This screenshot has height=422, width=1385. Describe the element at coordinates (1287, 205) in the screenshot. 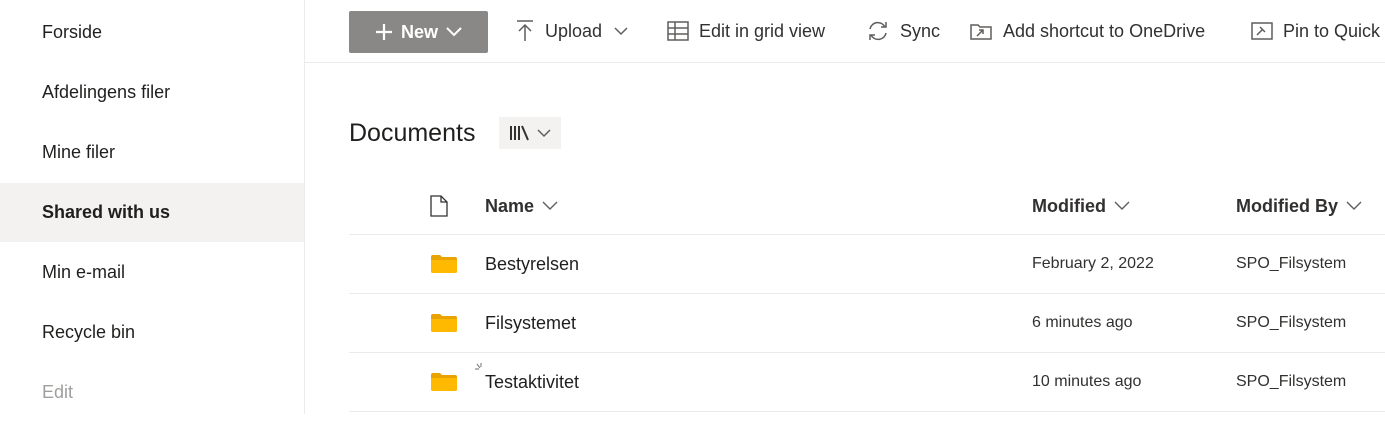

I see `modified-by-column-label: Modified By` at that location.